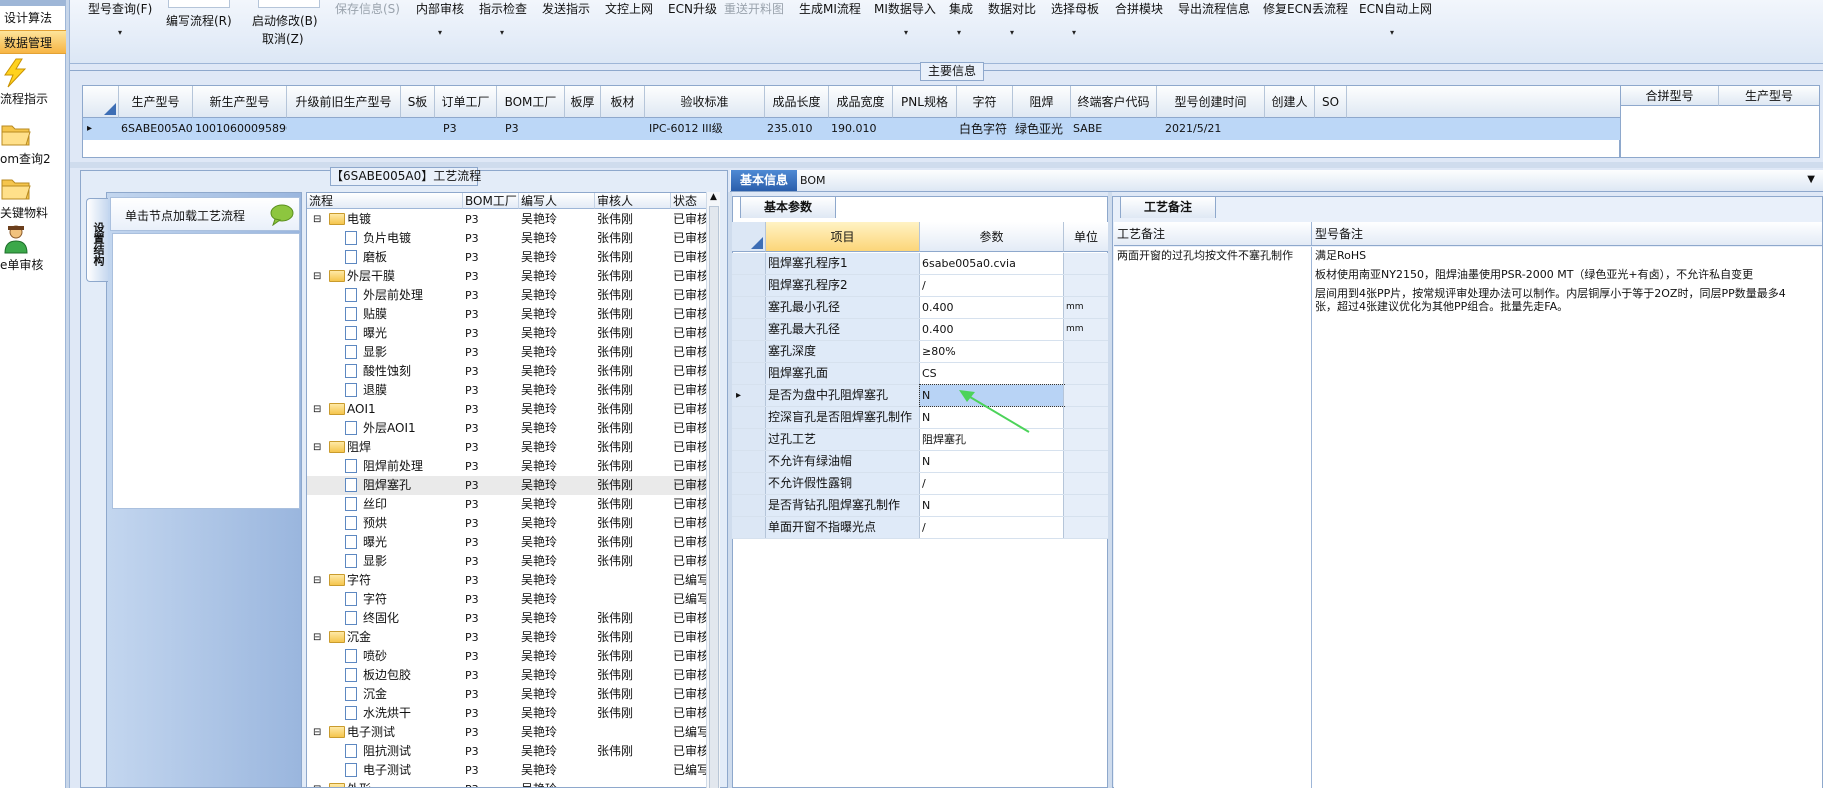  What do you see at coordinates (508, 257) in the screenshot?
I see `tree-row: 磨板 P3 吴艳玲 张伟刚 已审核` at bounding box center [508, 257].